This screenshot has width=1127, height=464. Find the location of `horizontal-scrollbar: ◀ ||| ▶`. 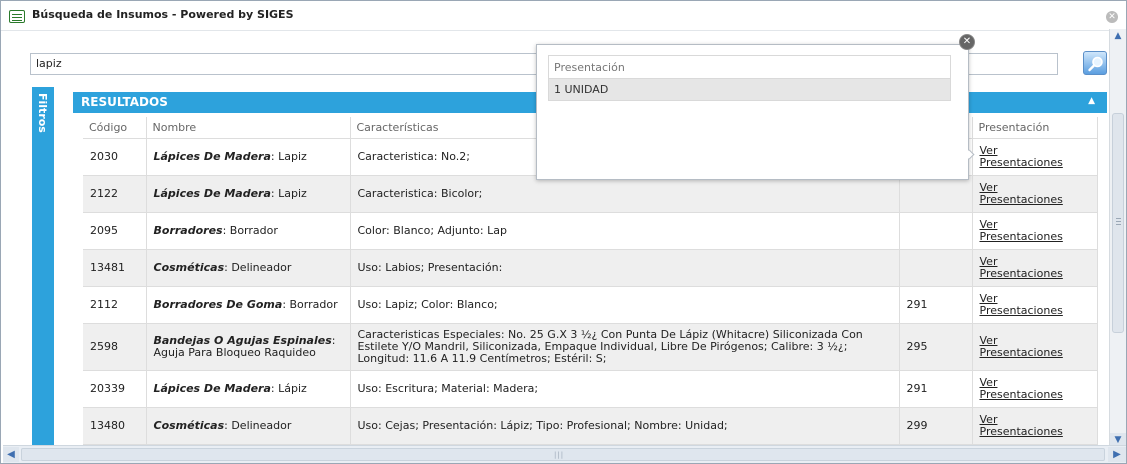

horizontal-scrollbar: ◀ ||| ▶ is located at coordinates (564, 454).